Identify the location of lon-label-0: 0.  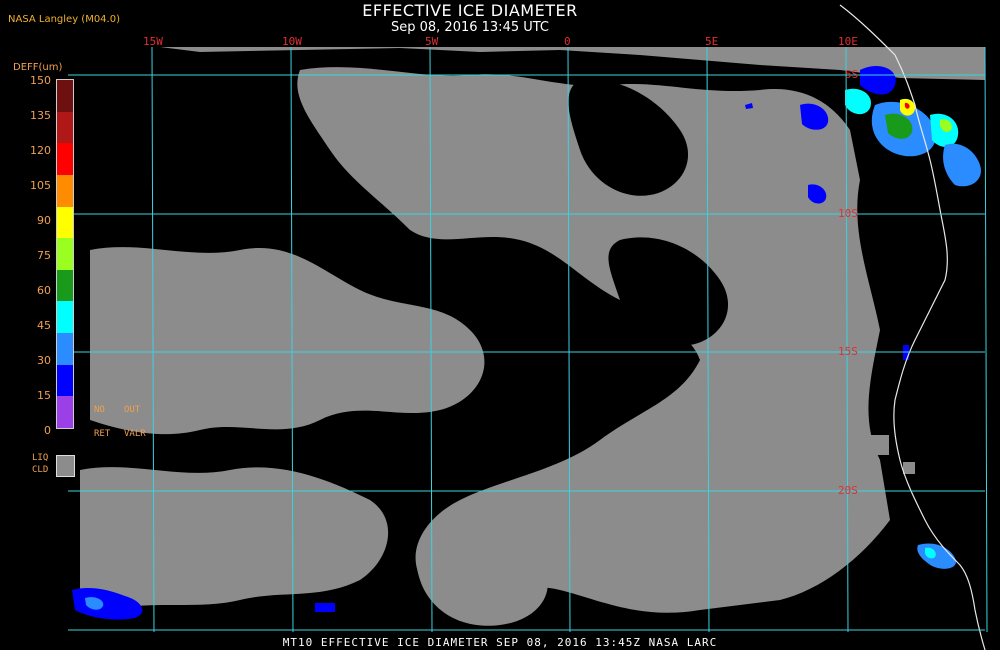
(567, 41).